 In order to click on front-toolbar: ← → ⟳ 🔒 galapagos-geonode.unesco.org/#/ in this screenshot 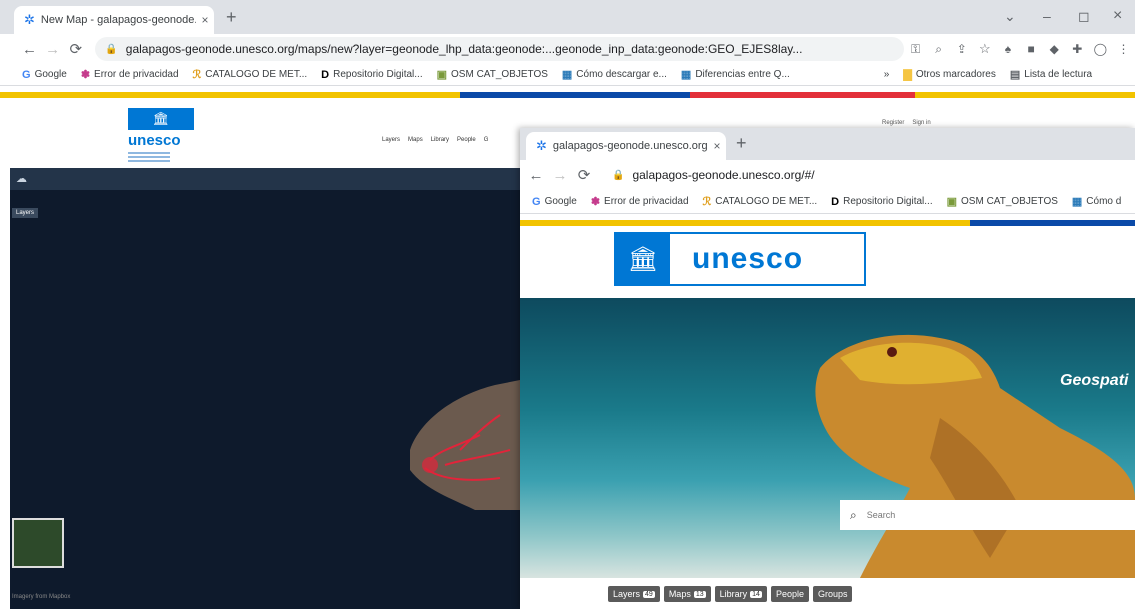, I will do `click(827, 175)`.